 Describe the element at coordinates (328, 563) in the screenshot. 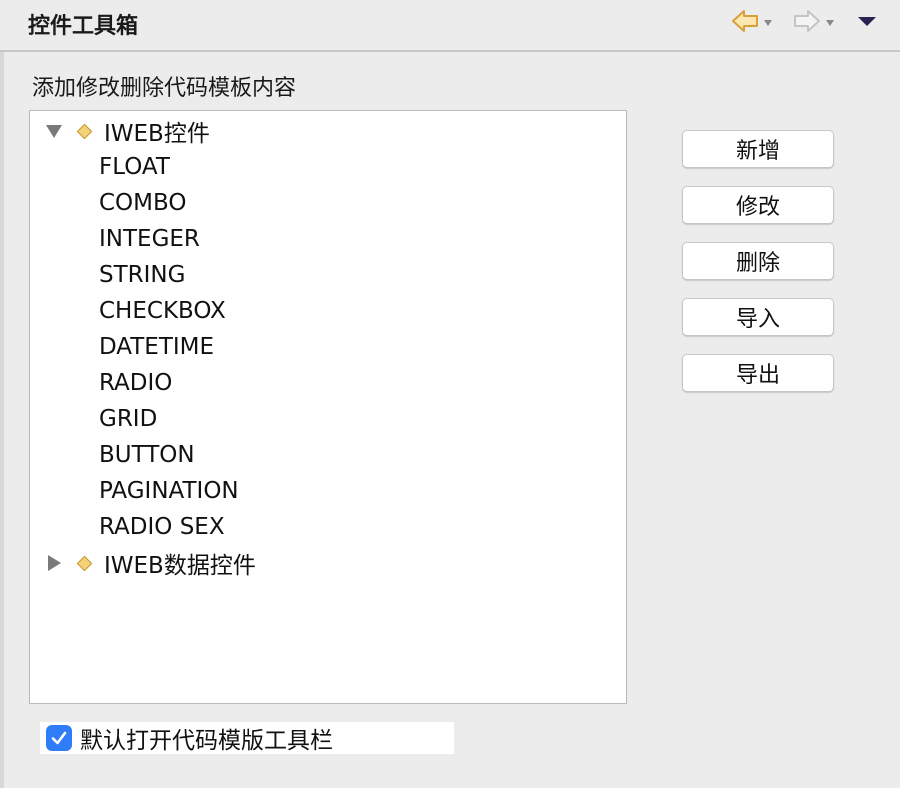

I see `tree-group-iweb-data-controls: IWEB数据控件` at that location.